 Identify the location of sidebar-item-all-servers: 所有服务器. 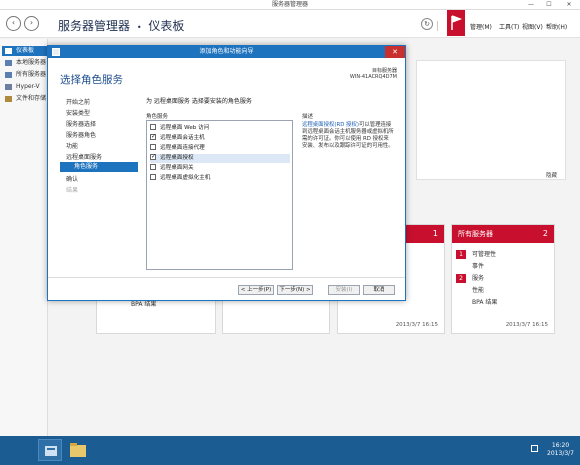
(25, 75).